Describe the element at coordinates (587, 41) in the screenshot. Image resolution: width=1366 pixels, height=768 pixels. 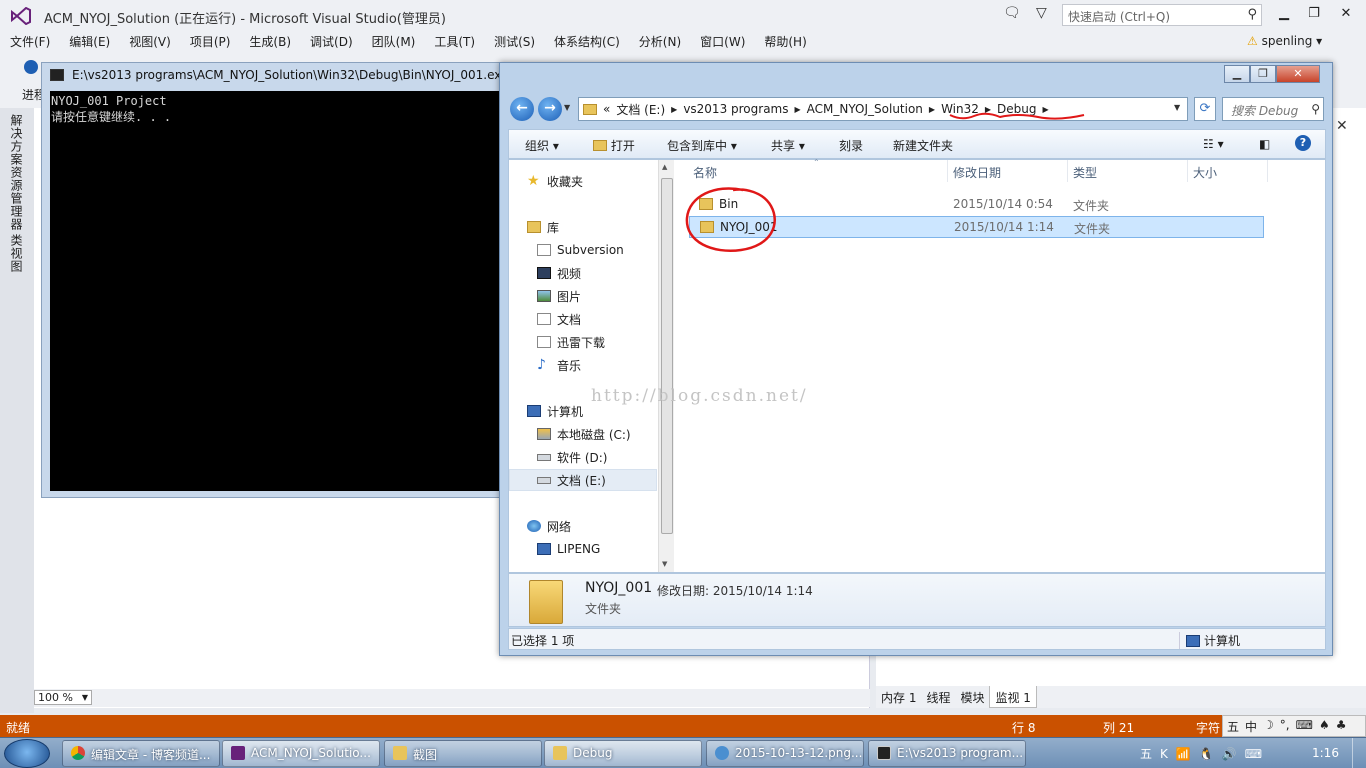
I see `menu-architecture: 体系结构(C)` at that location.